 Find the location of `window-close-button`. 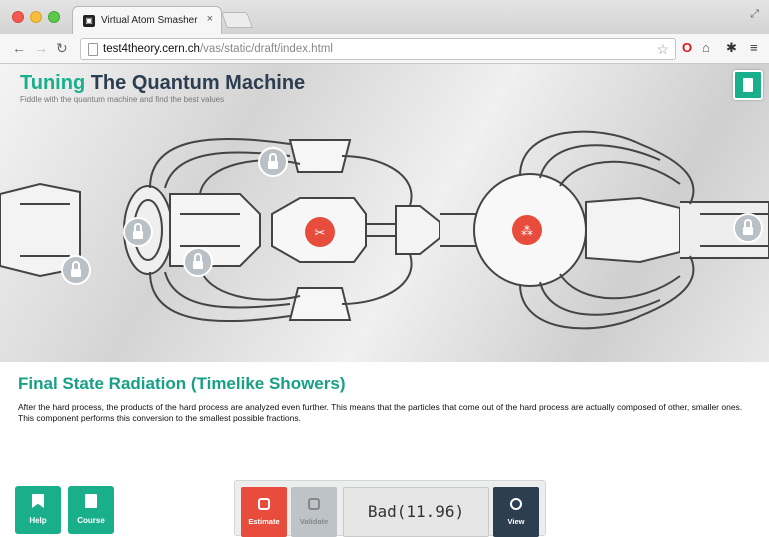

window-close-button is located at coordinates (18, 17).